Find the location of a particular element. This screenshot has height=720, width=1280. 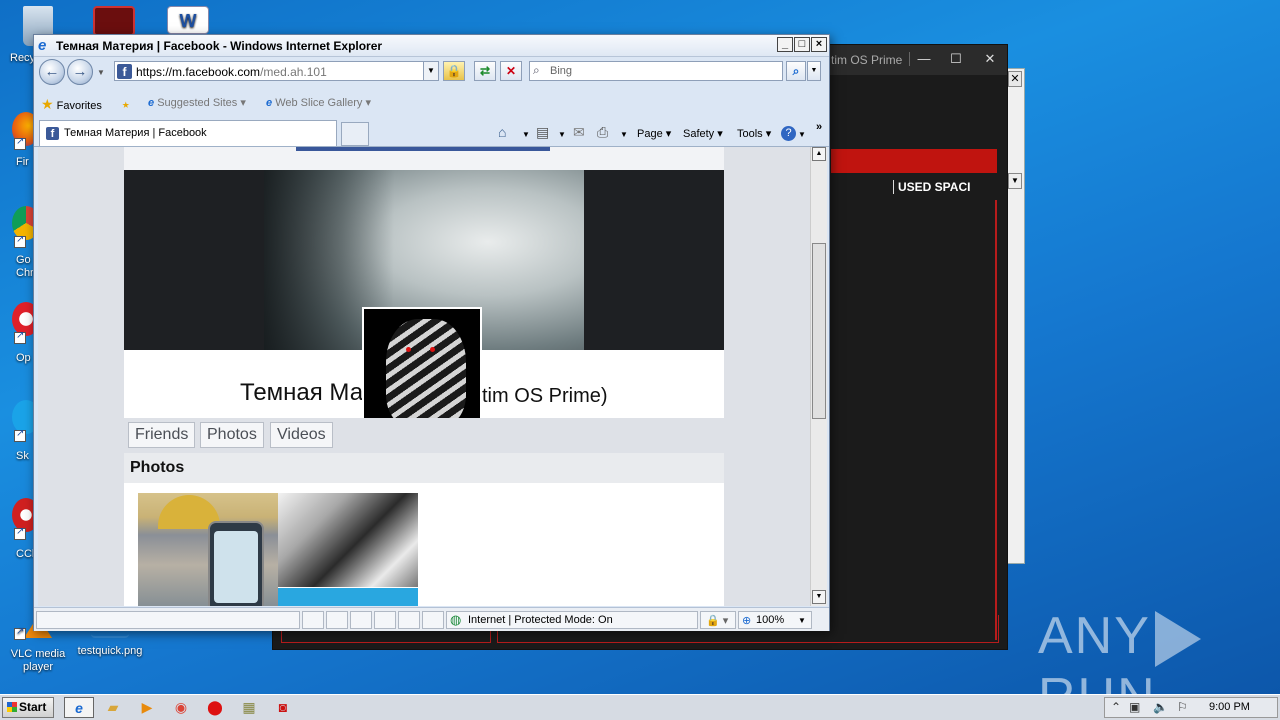

taskbar-opera-button: ⬤ is located at coordinates (215, 707).